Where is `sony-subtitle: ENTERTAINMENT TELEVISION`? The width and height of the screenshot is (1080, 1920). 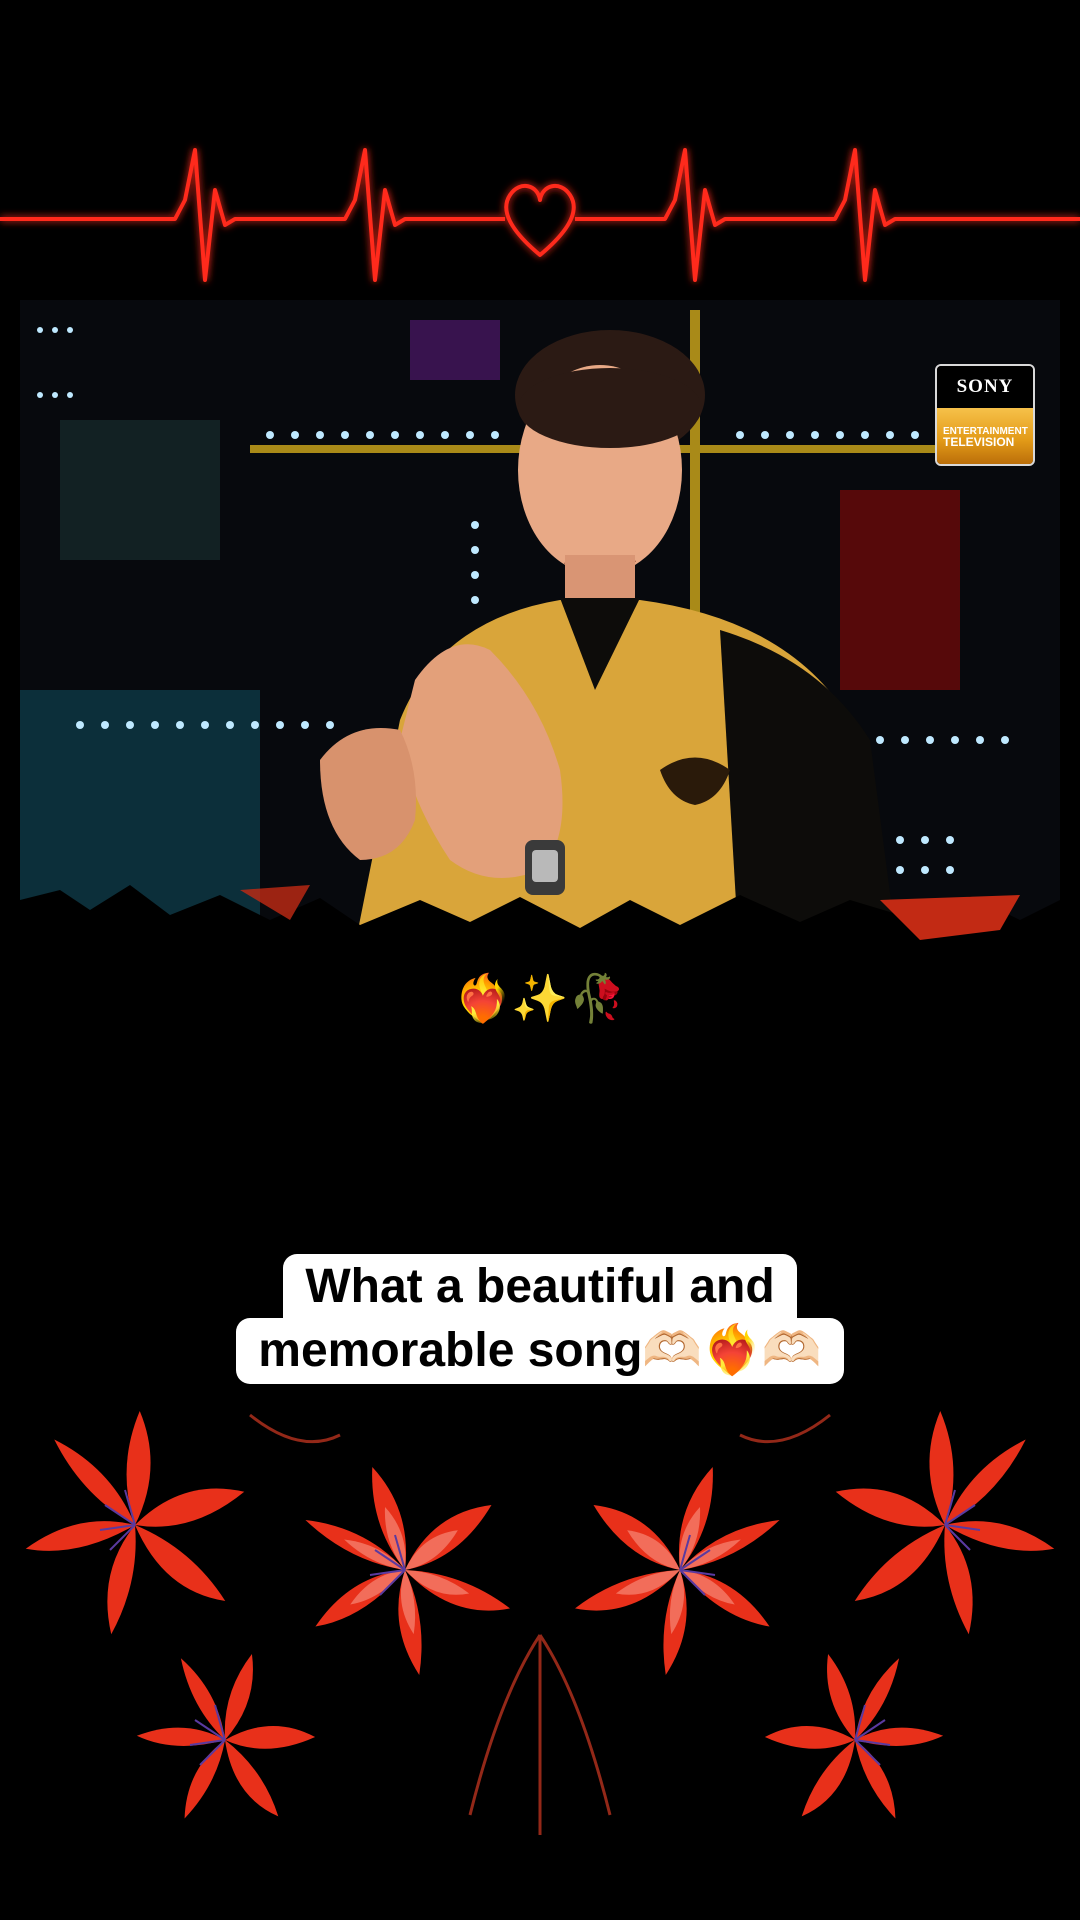 sony-subtitle: ENTERTAINMENT TELEVISION is located at coordinates (985, 436).